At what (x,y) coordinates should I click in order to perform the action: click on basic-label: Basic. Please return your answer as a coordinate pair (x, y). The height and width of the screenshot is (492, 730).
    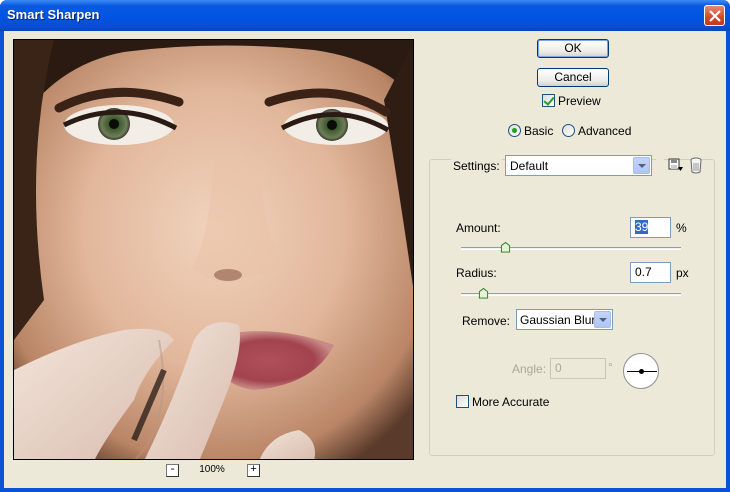
    Looking at the image, I should click on (539, 131).